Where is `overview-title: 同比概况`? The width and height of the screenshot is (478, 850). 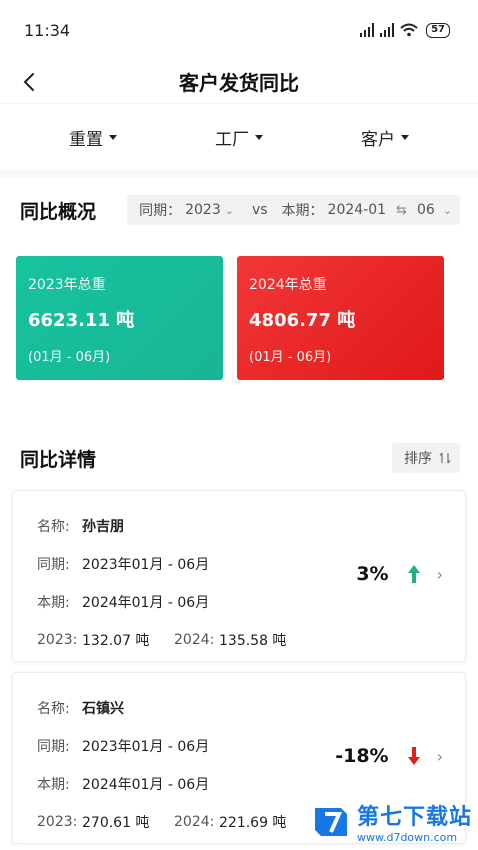
overview-title: 同比概况 is located at coordinates (58, 211).